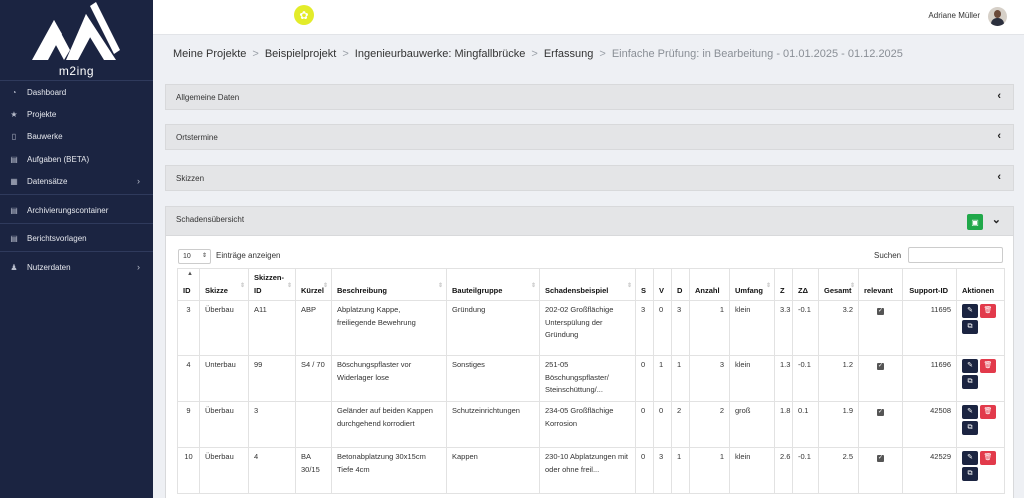 The width and height of the screenshot is (1024, 498). I want to click on sidebar-item-label: Bauwerke, so click(45, 136).